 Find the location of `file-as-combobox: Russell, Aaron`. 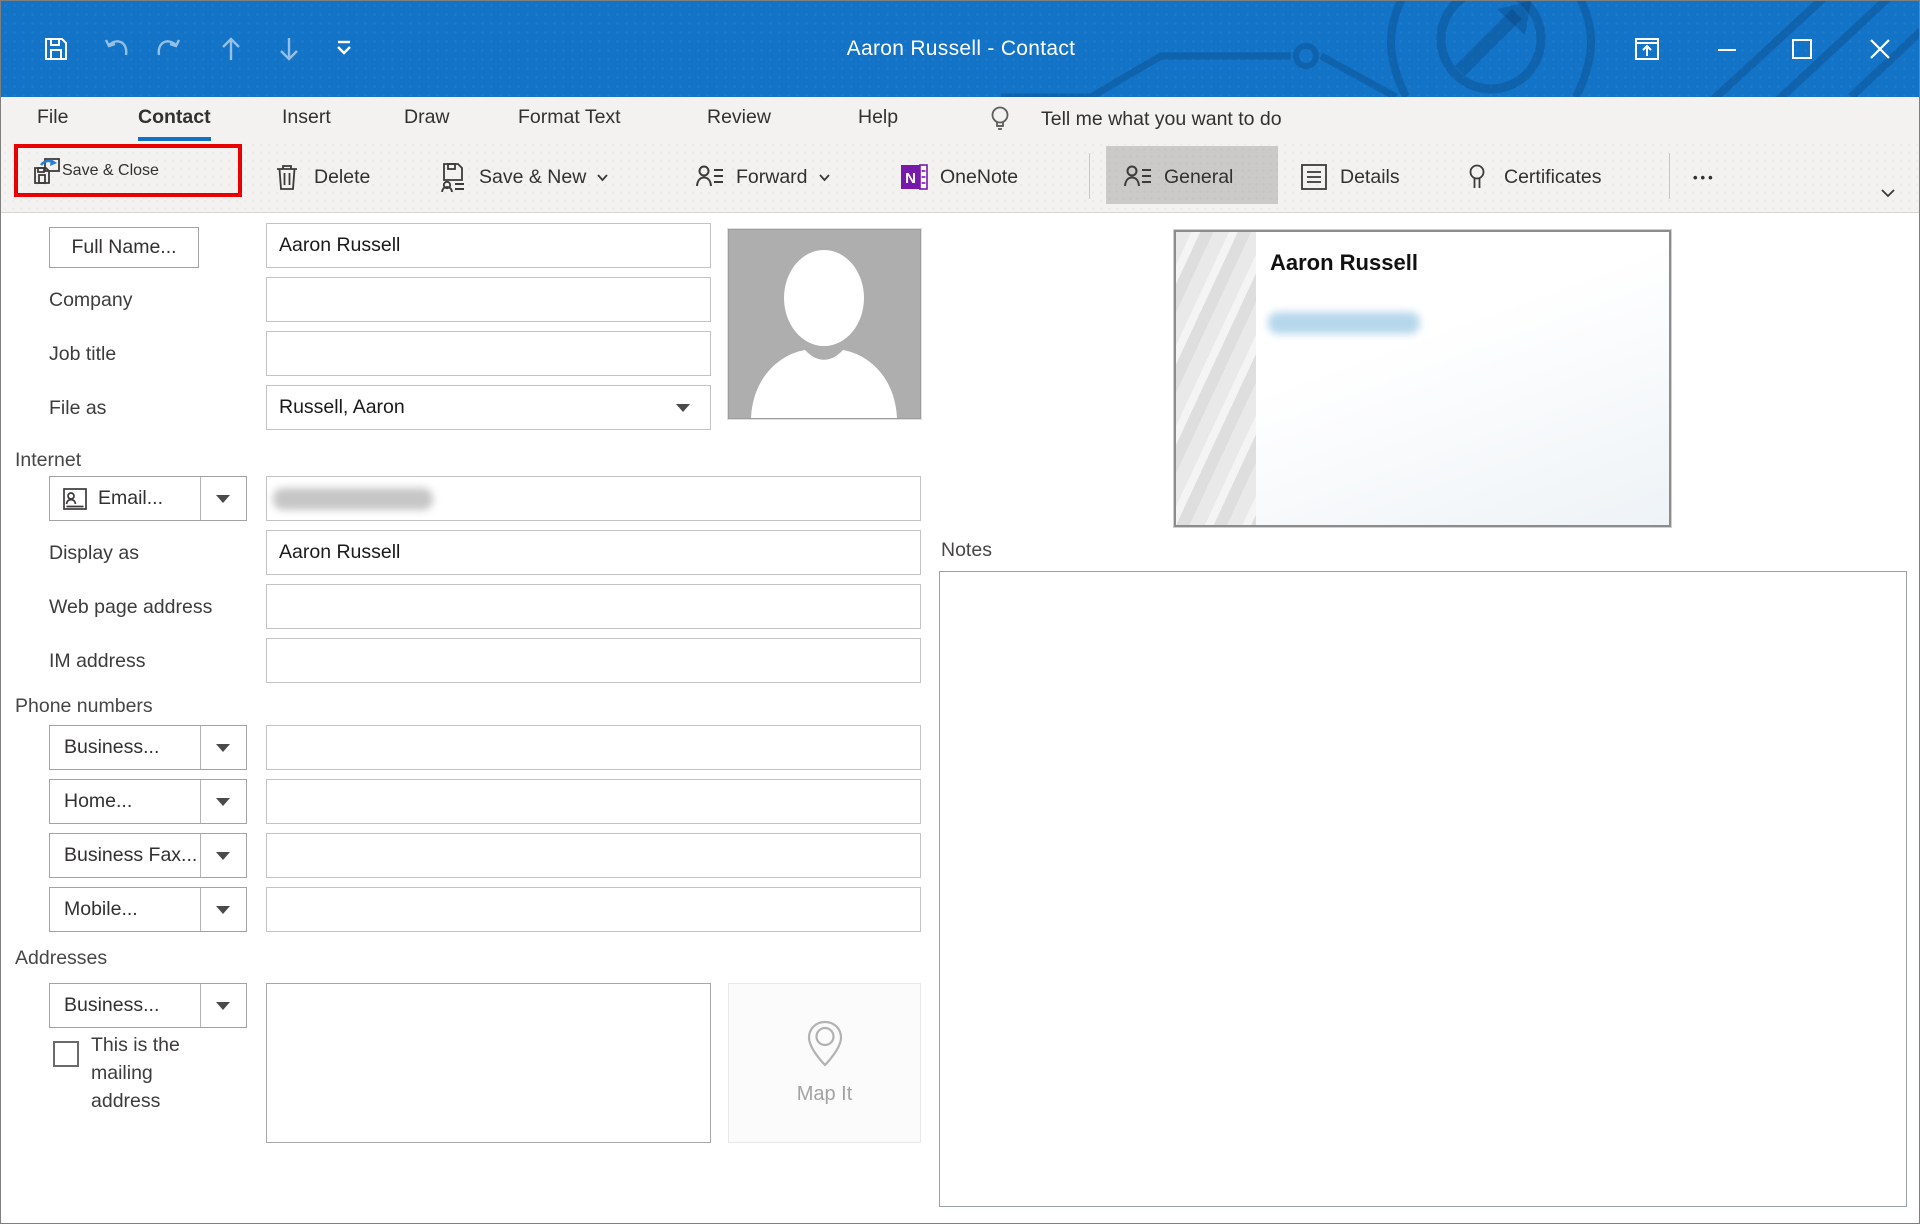

file-as-combobox: Russell, Aaron is located at coordinates (488, 407).